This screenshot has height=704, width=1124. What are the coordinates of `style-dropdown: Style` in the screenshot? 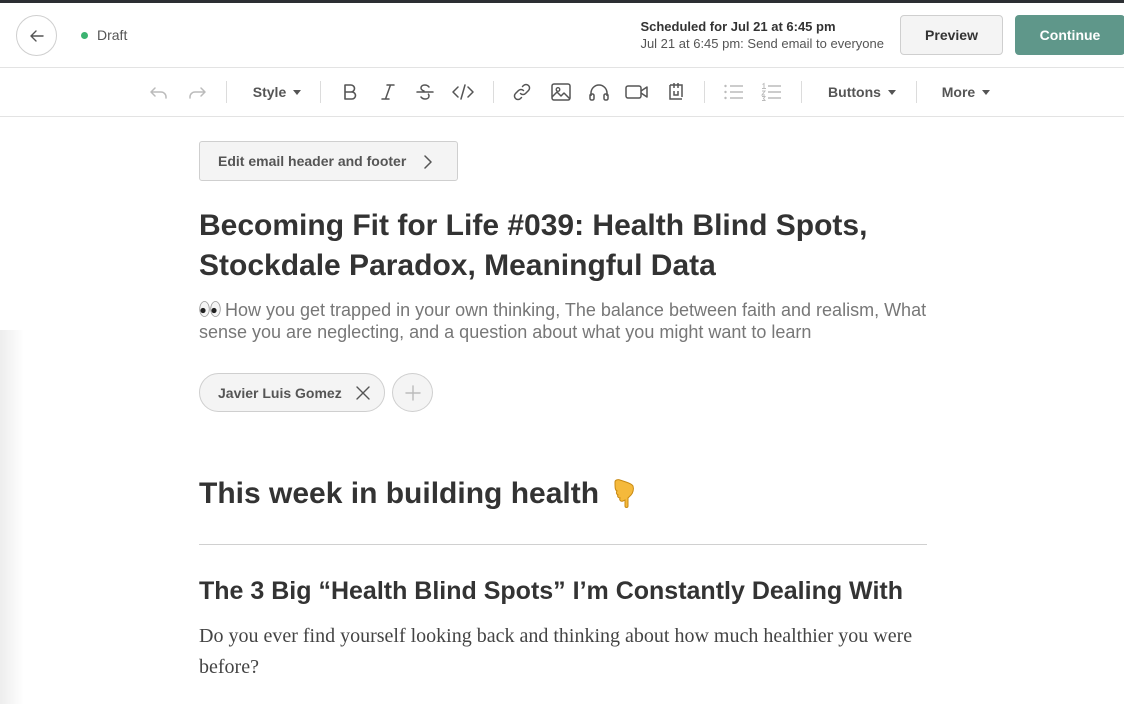 It's located at (277, 92).